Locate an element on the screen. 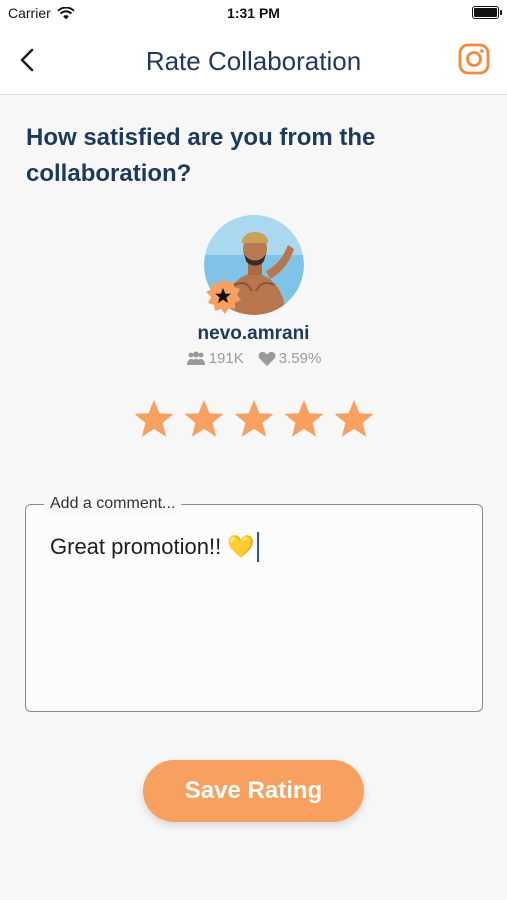 Image resolution: width=507 pixels, height=900 pixels. star-4-icon is located at coordinates (304, 419).